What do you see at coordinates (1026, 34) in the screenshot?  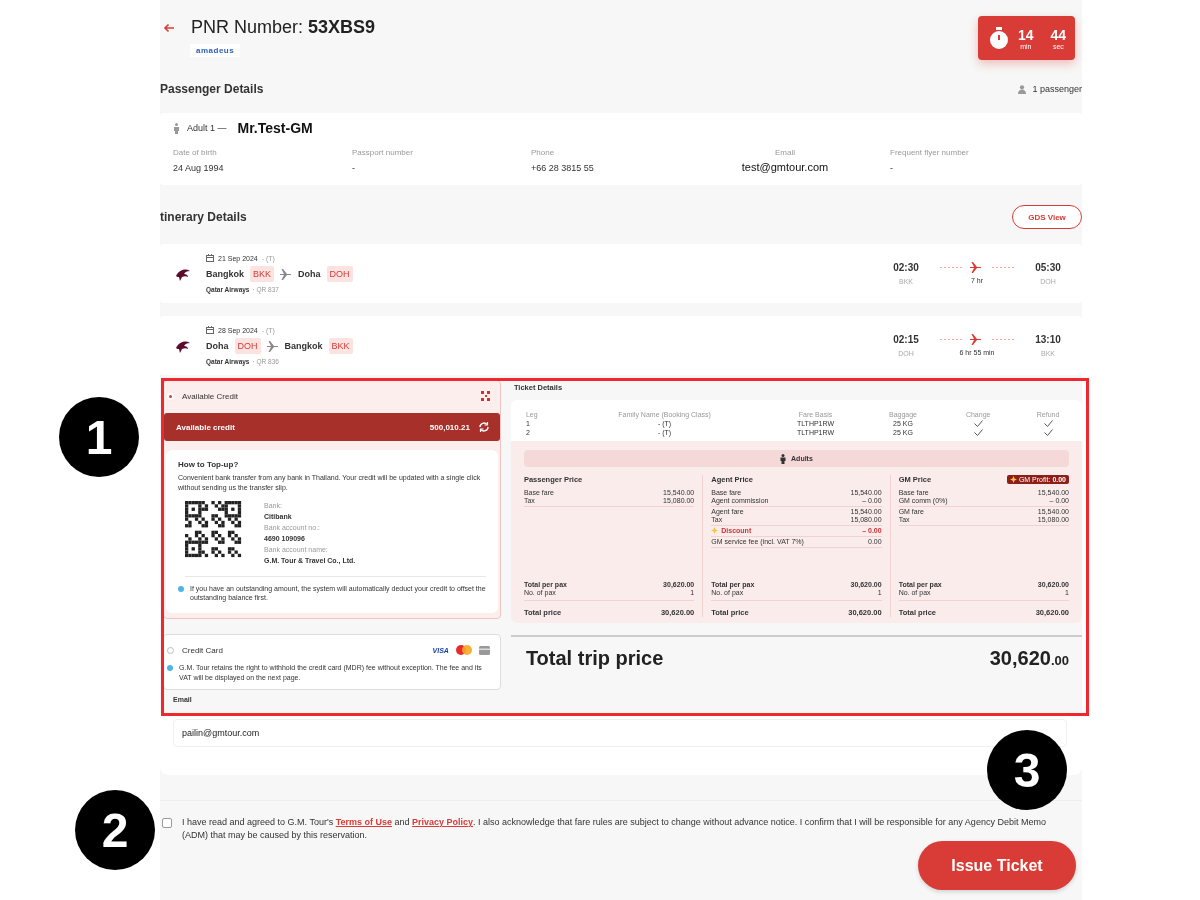 I see `timer-value: 14` at bounding box center [1026, 34].